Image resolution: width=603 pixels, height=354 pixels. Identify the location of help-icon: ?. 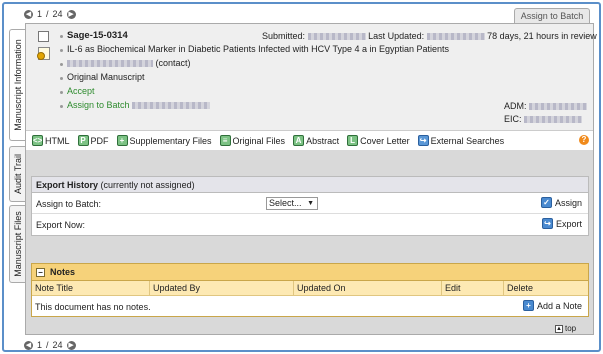
(584, 140).